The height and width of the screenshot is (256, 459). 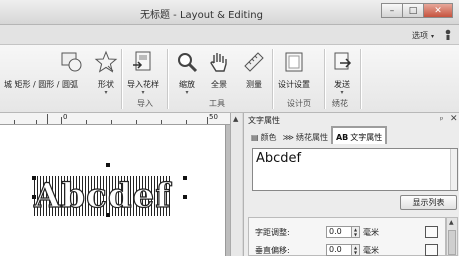 I want to click on shape-button: 形状 ▾, so click(x=106, y=72).